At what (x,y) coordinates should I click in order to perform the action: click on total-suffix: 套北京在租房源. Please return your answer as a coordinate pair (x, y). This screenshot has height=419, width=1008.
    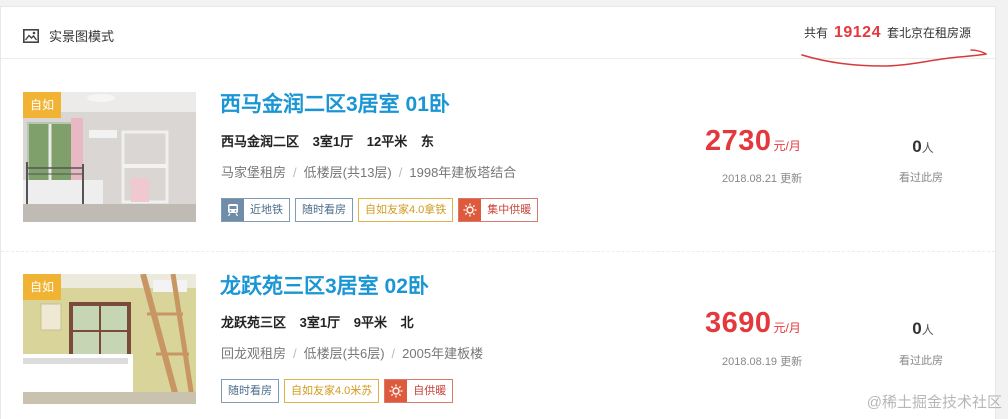
    Looking at the image, I should click on (928, 33).